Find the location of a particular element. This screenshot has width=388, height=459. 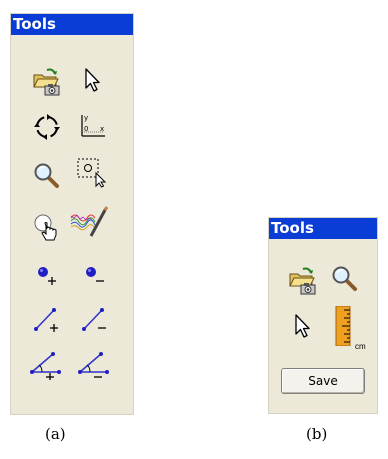

ruler-icon is located at coordinates (344, 326).